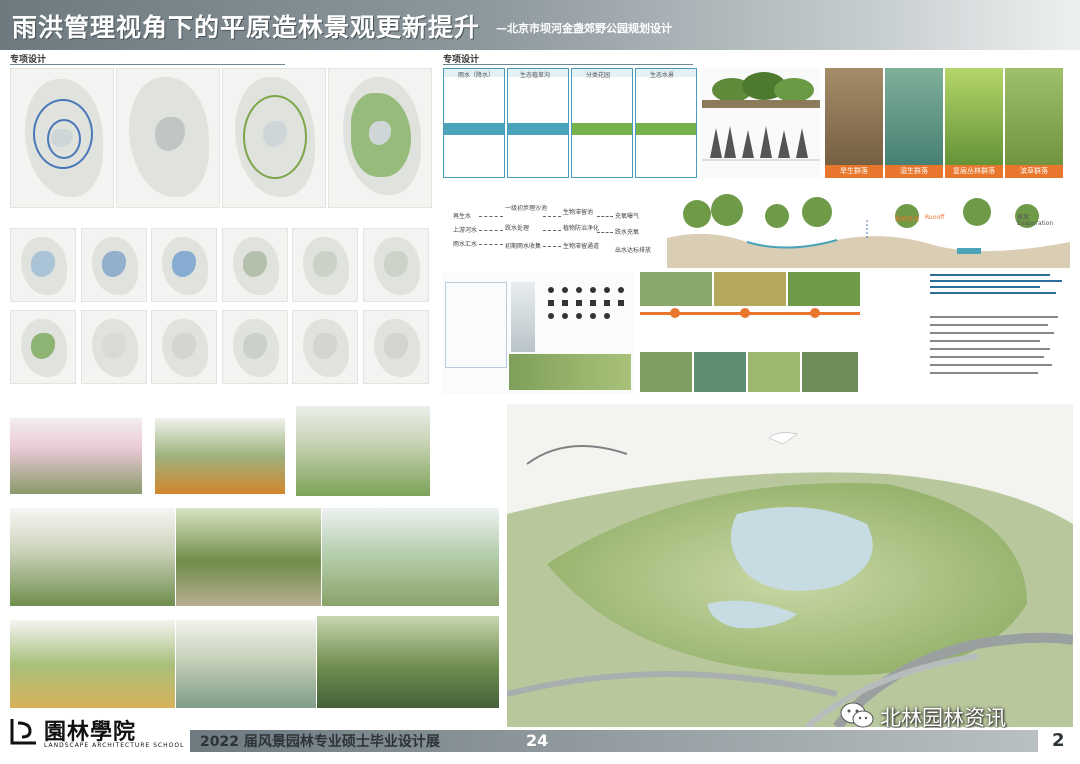  I want to click on wechat-icon, so click(857, 715).